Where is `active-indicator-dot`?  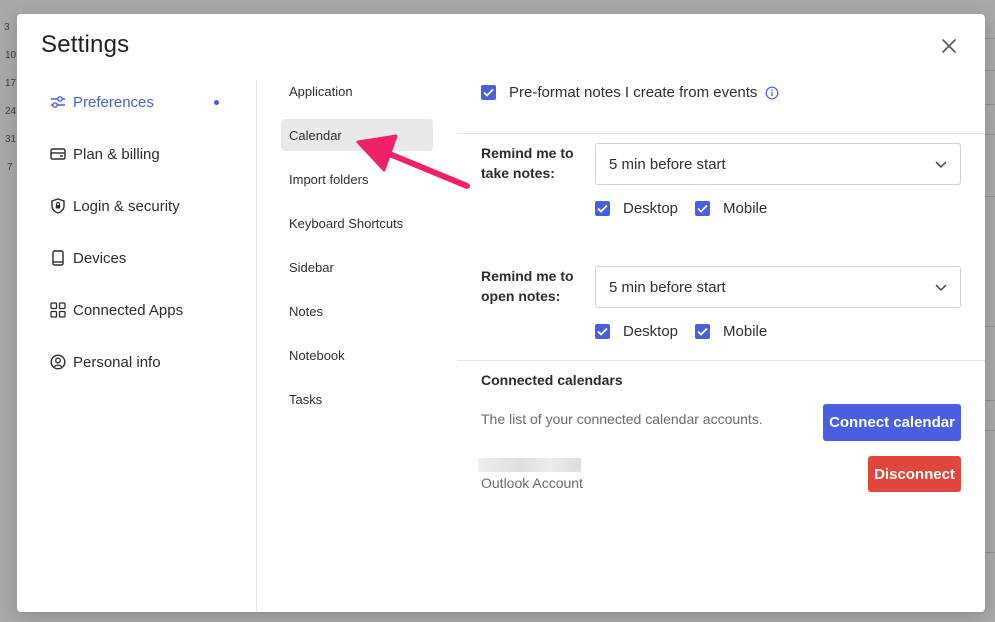
active-indicator-dot is located at coordinates (216, 102).